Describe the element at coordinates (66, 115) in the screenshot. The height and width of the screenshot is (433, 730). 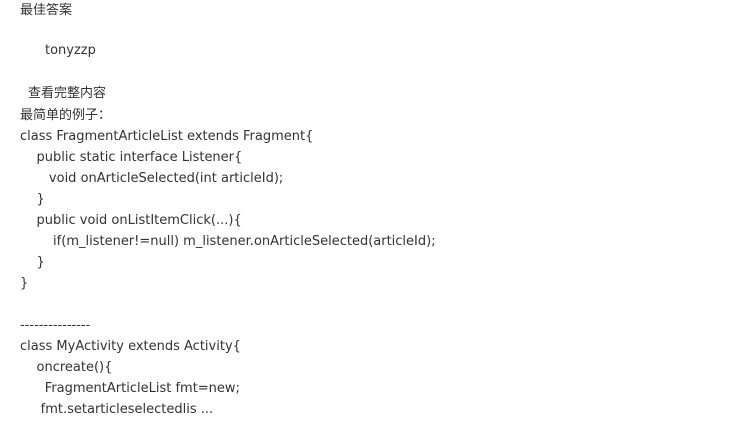
I see `content-line: 最简单的例子：` at that location.